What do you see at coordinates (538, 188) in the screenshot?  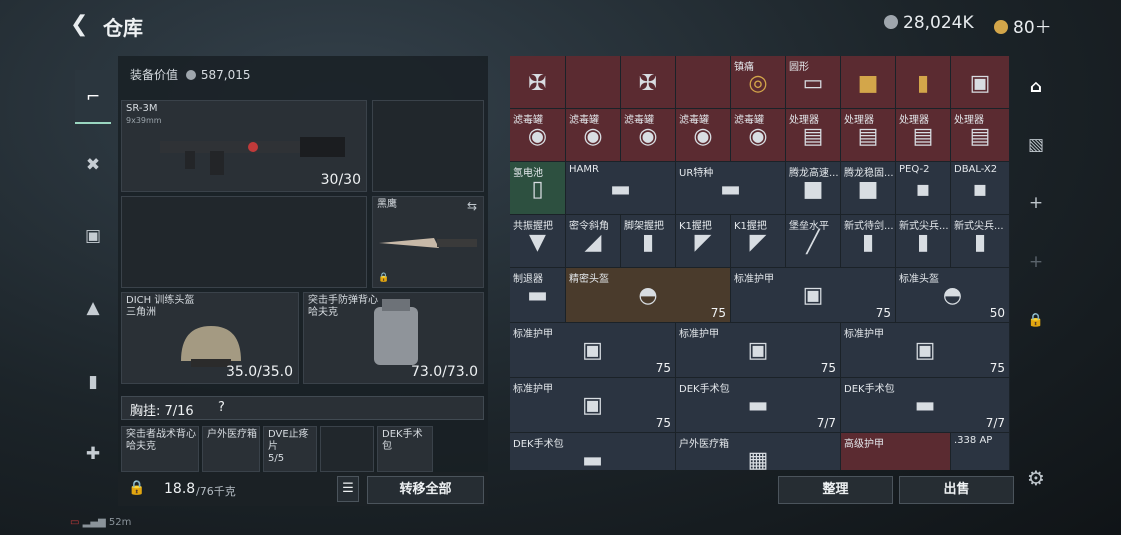 I see `grid-cell: 氢电池 ▯` at bounding box center [538, 188].